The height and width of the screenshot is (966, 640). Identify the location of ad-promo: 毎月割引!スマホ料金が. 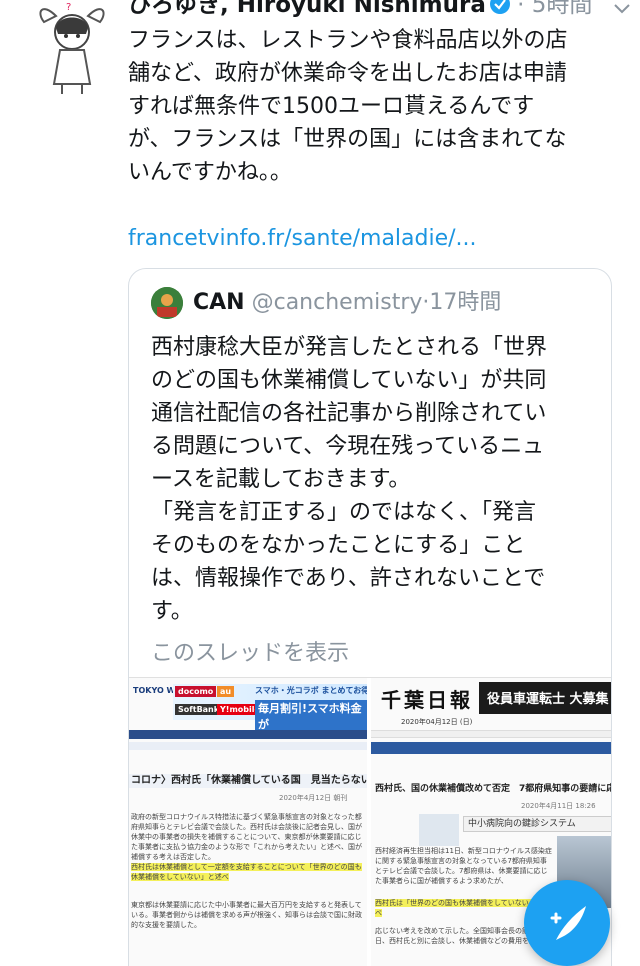
(311, 716).